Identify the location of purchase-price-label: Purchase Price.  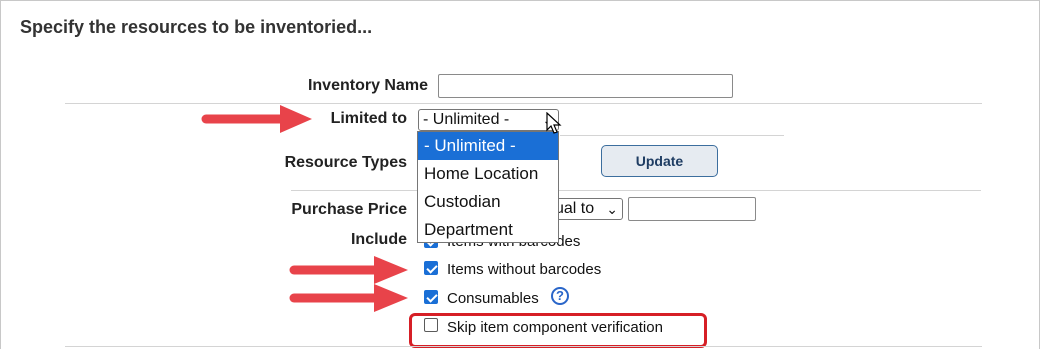
(349, 209).